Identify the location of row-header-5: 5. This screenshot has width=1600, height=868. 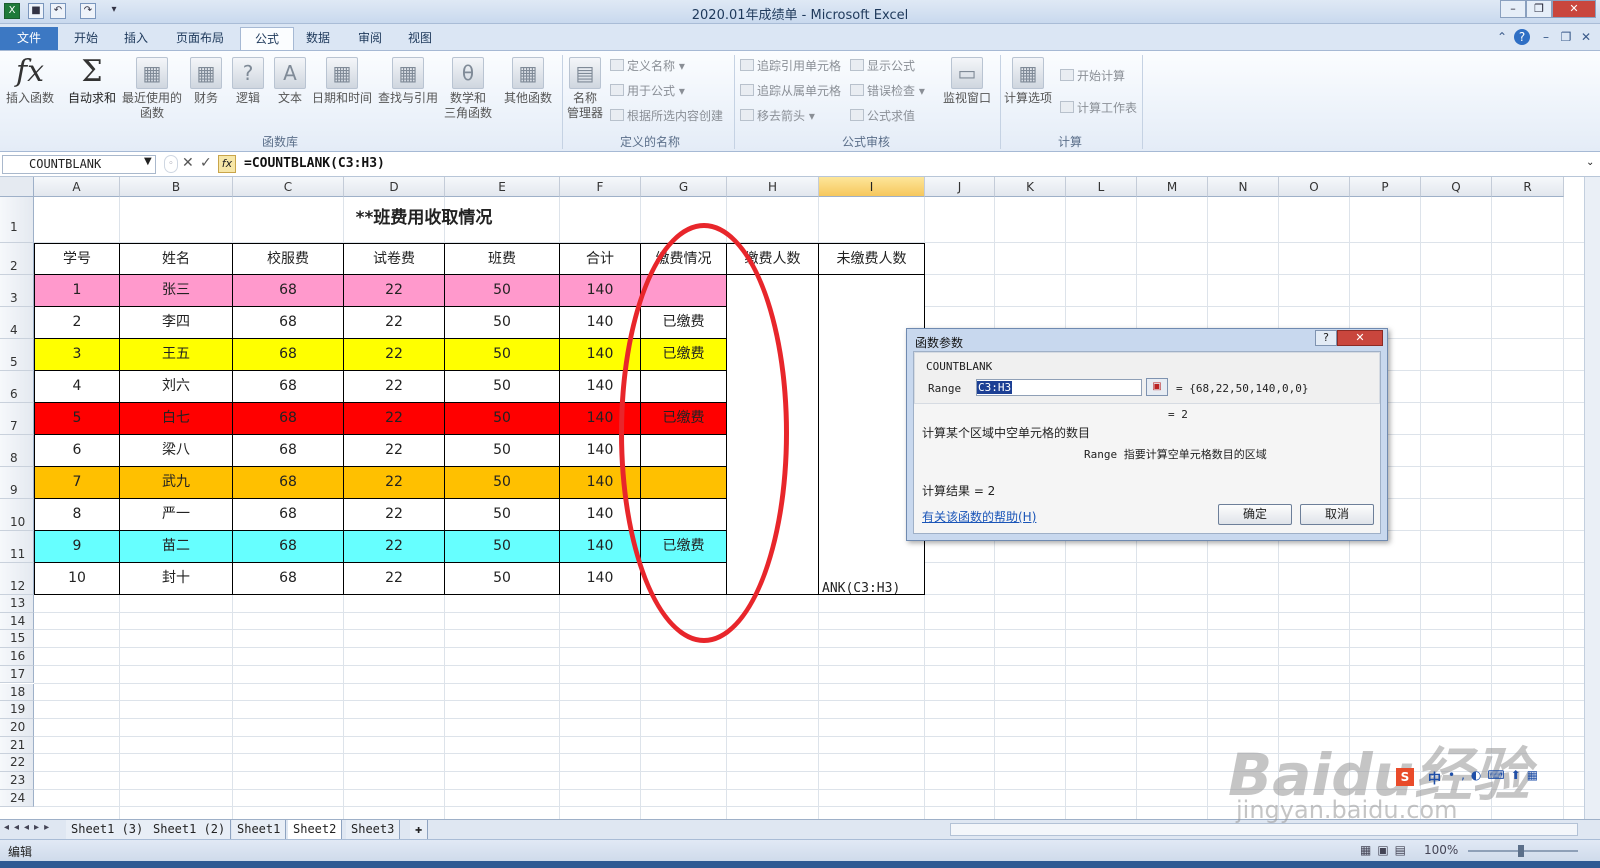
(17, 355).